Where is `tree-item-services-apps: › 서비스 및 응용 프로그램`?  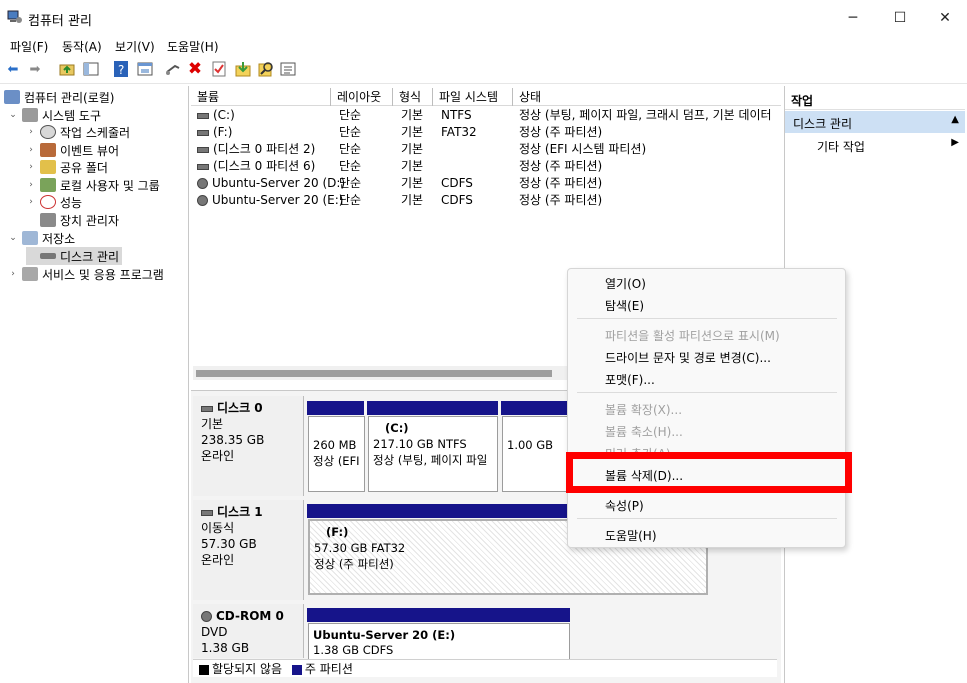
tree-item-services-apps: › 서비스 및 응용 프로그램 is located at coordinates (86, 274).